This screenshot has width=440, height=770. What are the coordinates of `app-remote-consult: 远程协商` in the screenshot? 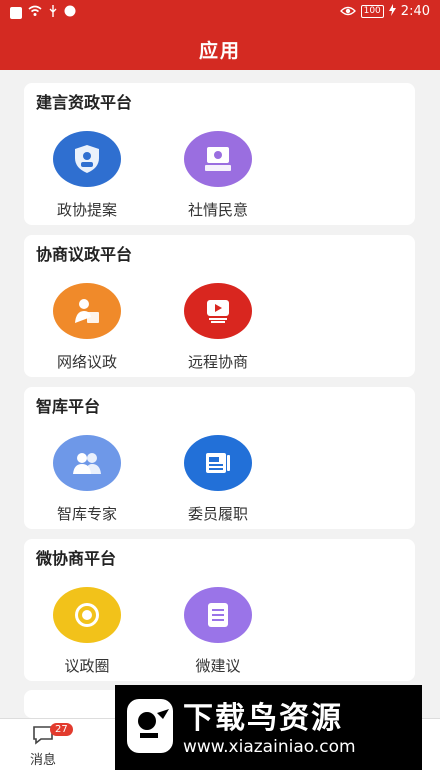 It's located at (218, 327).